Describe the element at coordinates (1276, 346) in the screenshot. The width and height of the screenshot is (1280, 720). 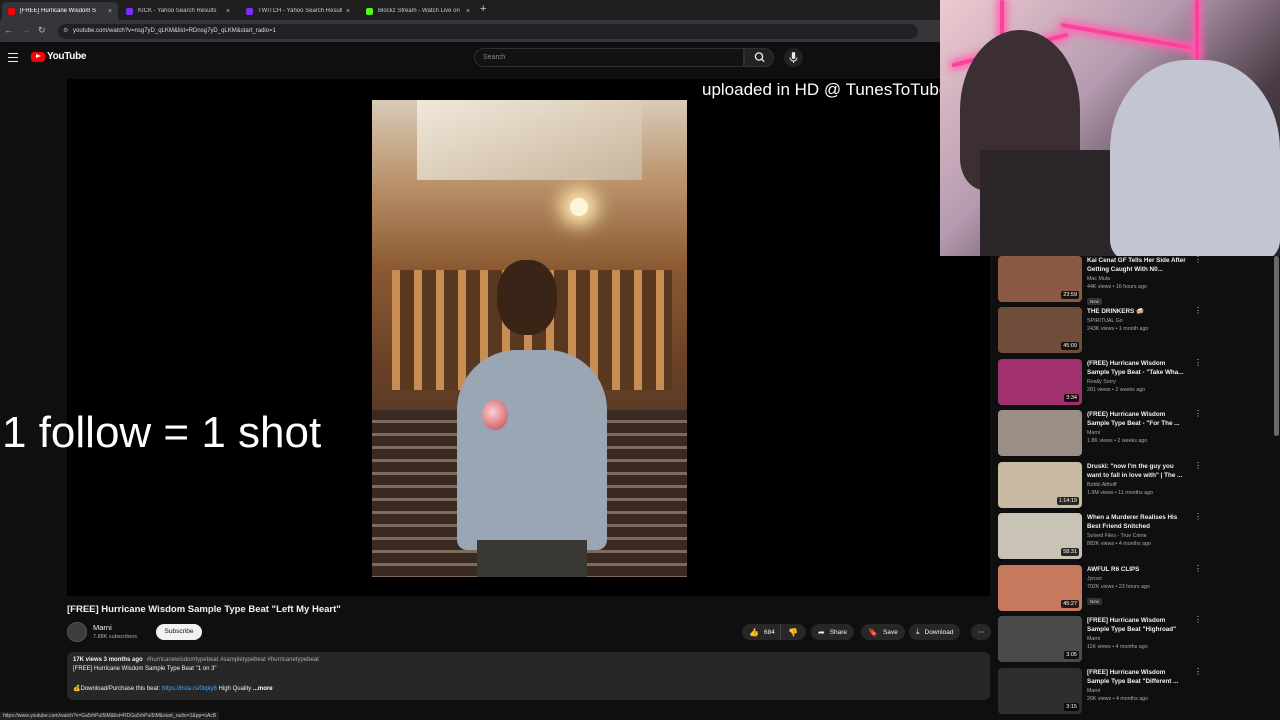
I see `sidebar-scrollbar` at that location.